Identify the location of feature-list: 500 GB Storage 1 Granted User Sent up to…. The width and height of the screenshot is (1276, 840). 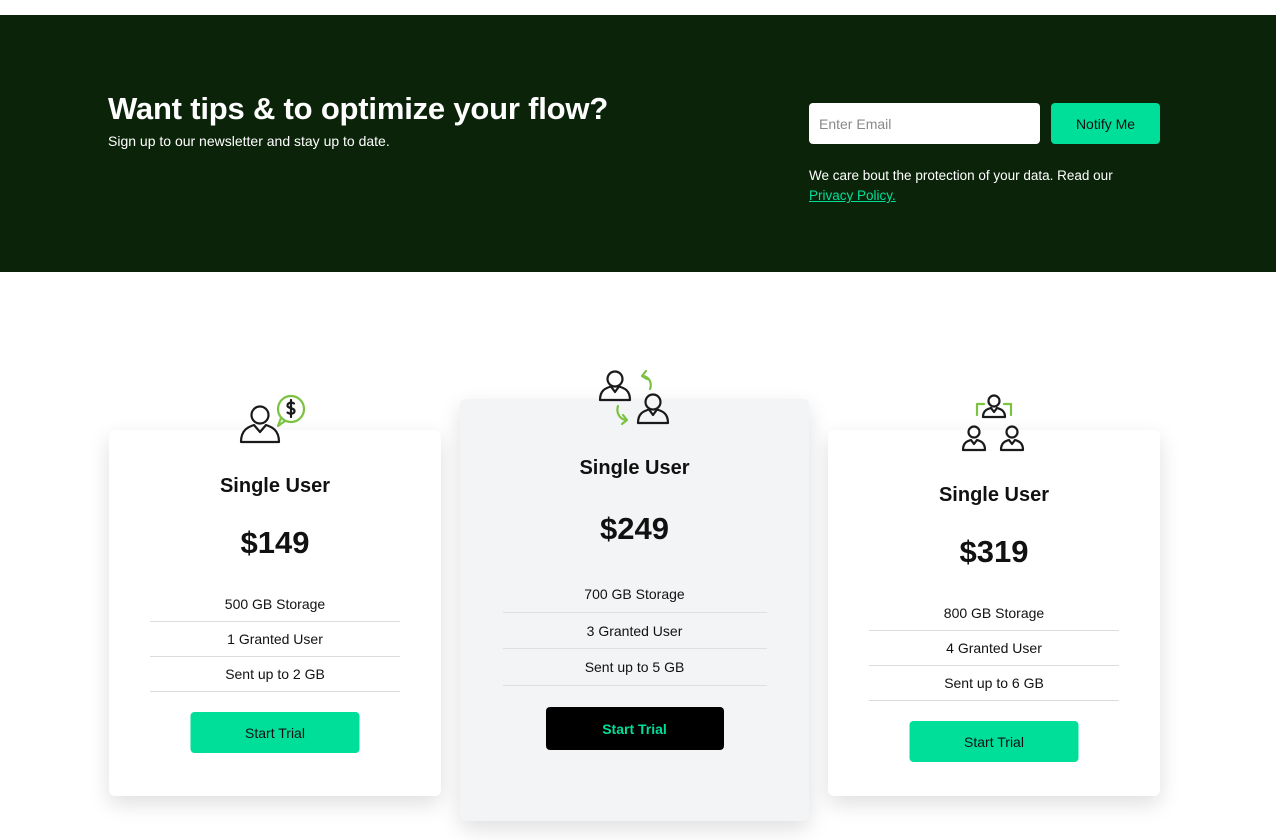
(275, 639).